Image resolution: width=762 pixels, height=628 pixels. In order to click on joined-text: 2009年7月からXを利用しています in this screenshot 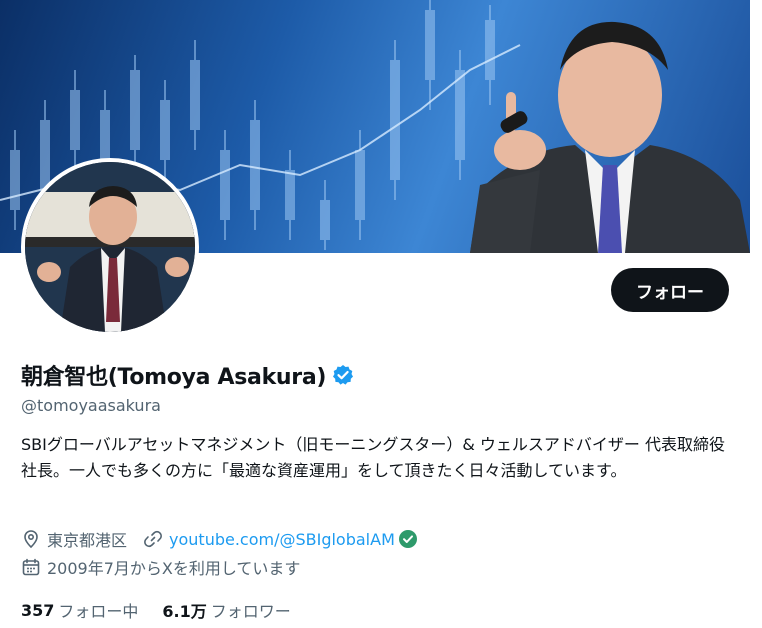, I will do `click(174, 568)`.